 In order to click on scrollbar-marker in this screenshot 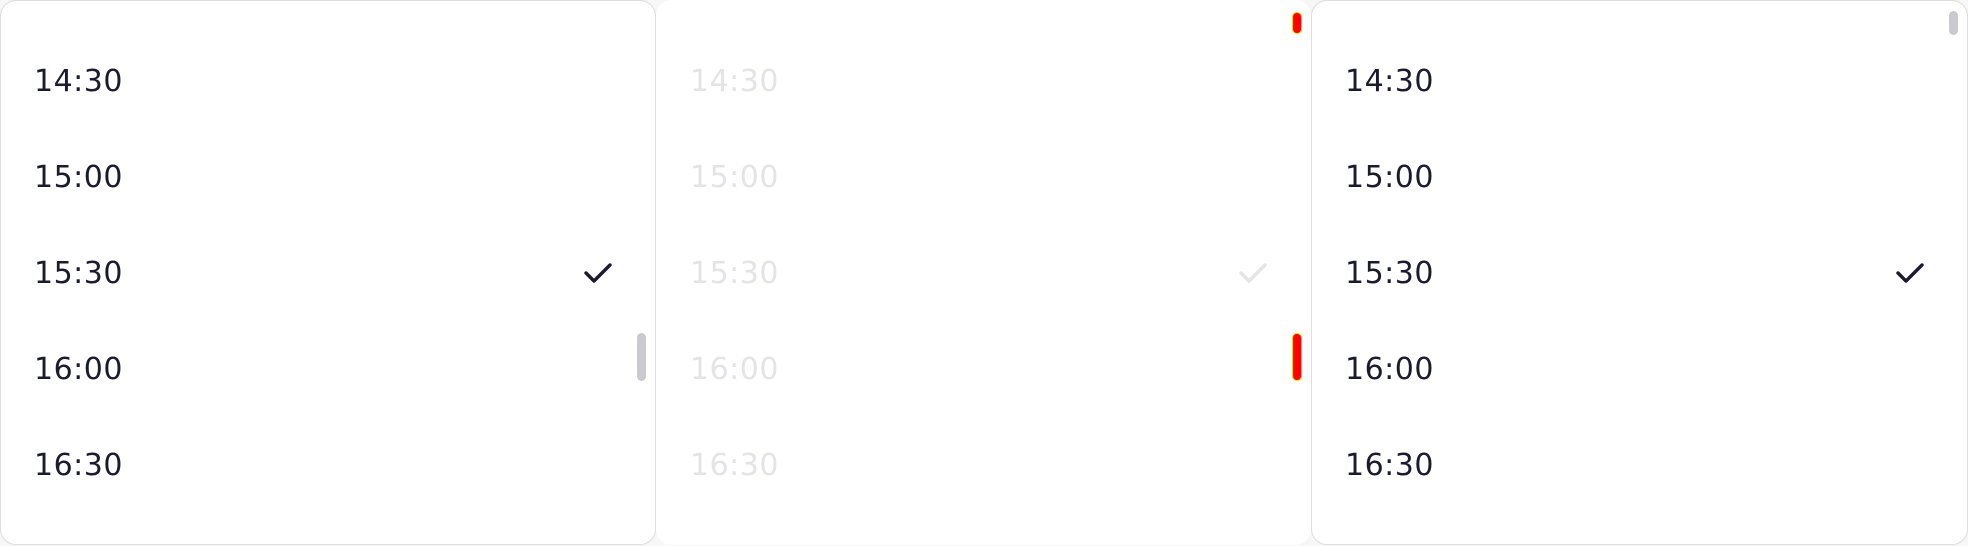, I will do `click(1297, 23)`.